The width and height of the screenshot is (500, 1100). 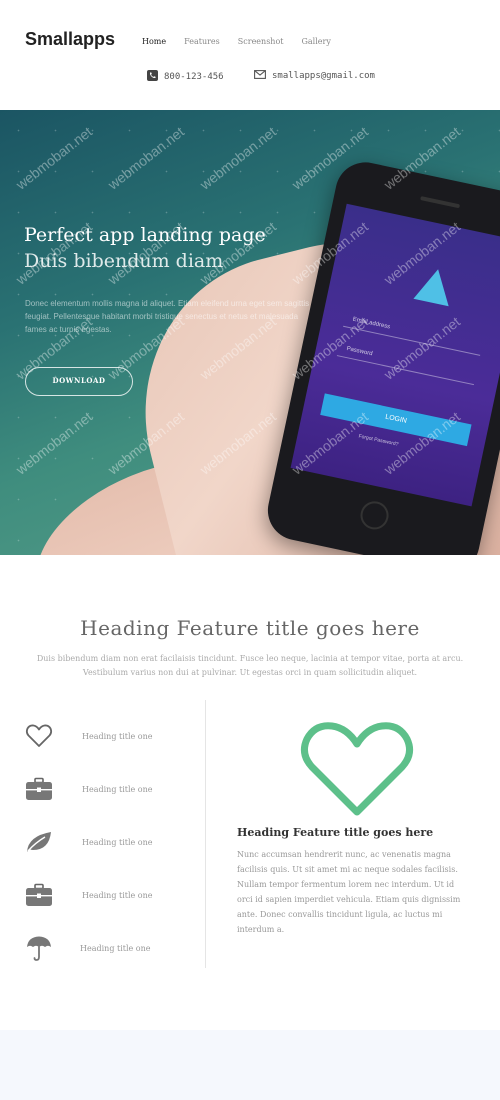 What do you see at coordinates (261, 41) in the screenshot?
I see `nav-screenshot: Screenshot` at bounding box center [261, 41].